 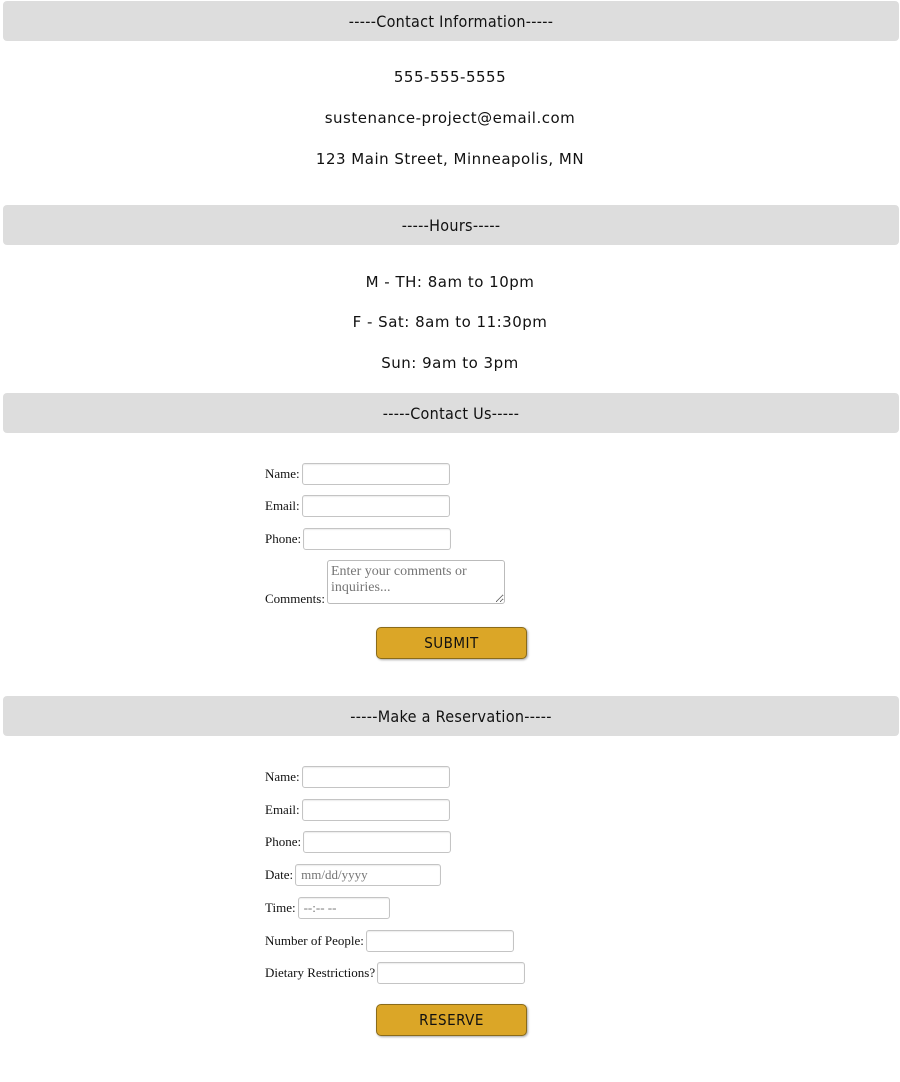 I want to click on res-phone-row: Phone:, so click(x=358, y=842).